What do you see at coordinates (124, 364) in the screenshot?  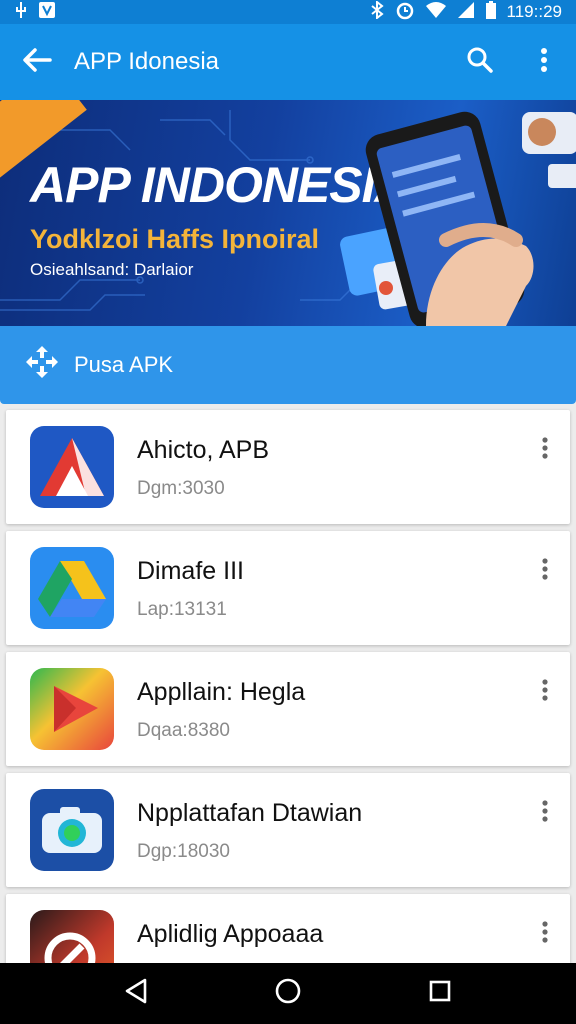 I see `section-label: Pusa APK` at bounding box center [124, 364].